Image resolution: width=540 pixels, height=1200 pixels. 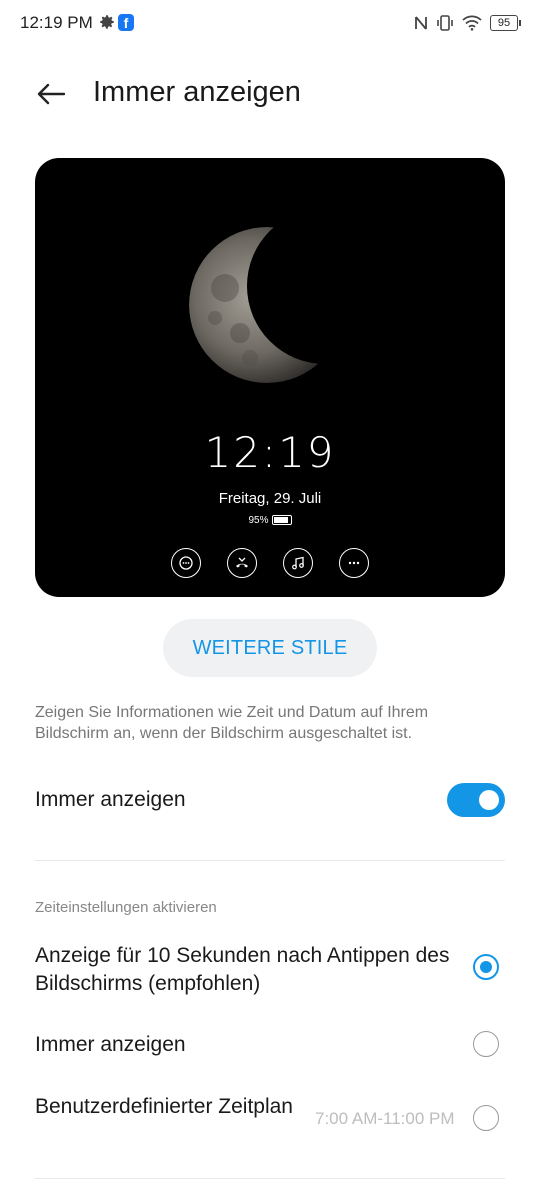 What do you see at coordinates (165, 1107) in the screenshot?
I see `option-custom-schedule-label: Benutzerdefinierter Zeitplan` at bounding box center [165, 1107].